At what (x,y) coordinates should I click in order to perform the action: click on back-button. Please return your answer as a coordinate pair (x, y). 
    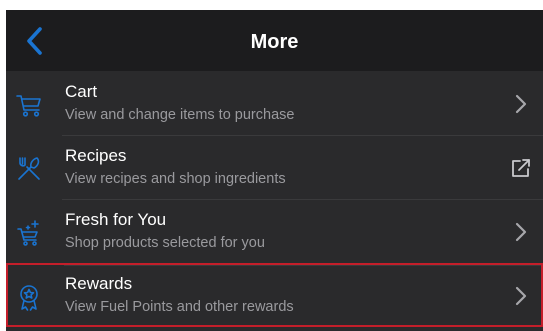
    Looking at the image, I should click on (35, 41).